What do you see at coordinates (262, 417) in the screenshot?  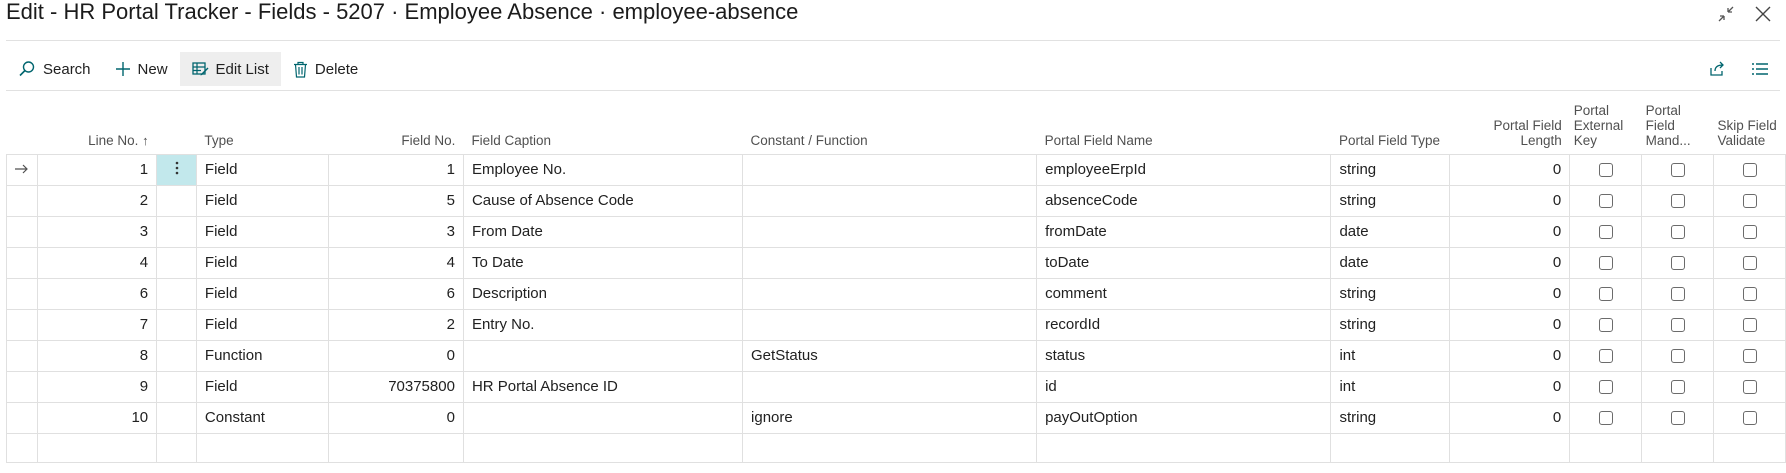 I see `cell-type: Constant` at bounding box center [262, 417].